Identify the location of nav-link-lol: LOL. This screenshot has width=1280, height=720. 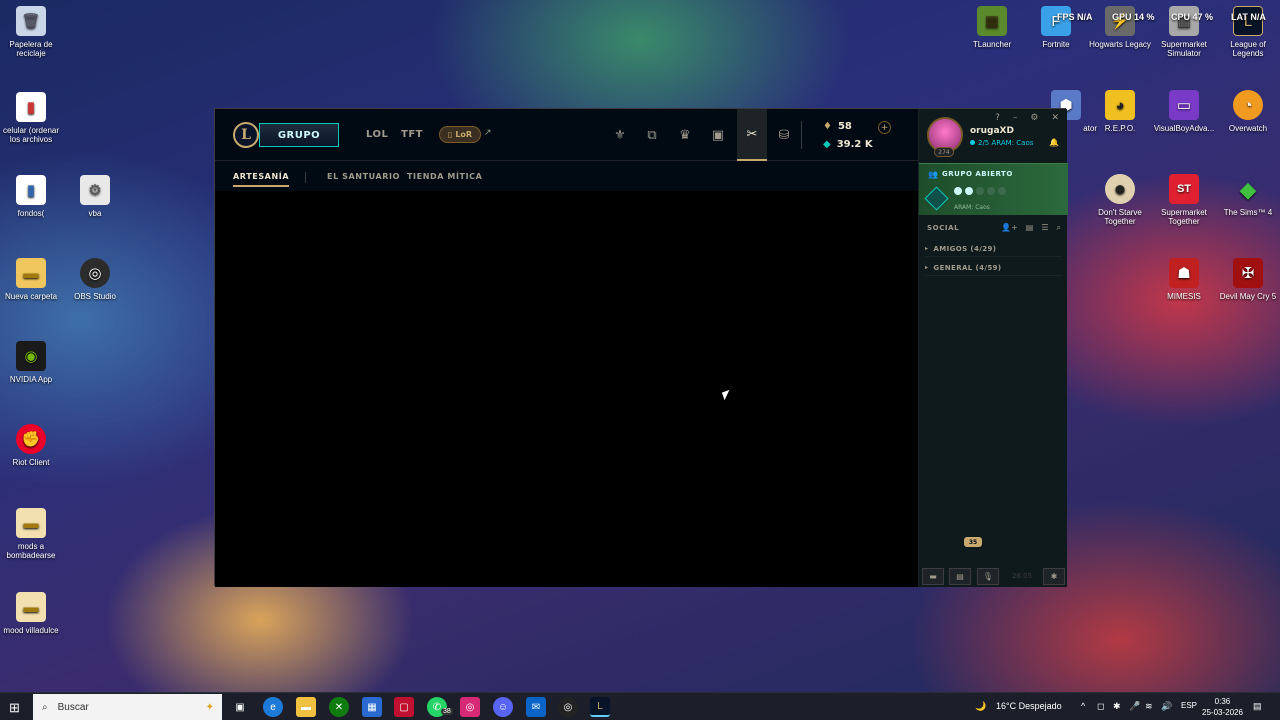
(377, 134).